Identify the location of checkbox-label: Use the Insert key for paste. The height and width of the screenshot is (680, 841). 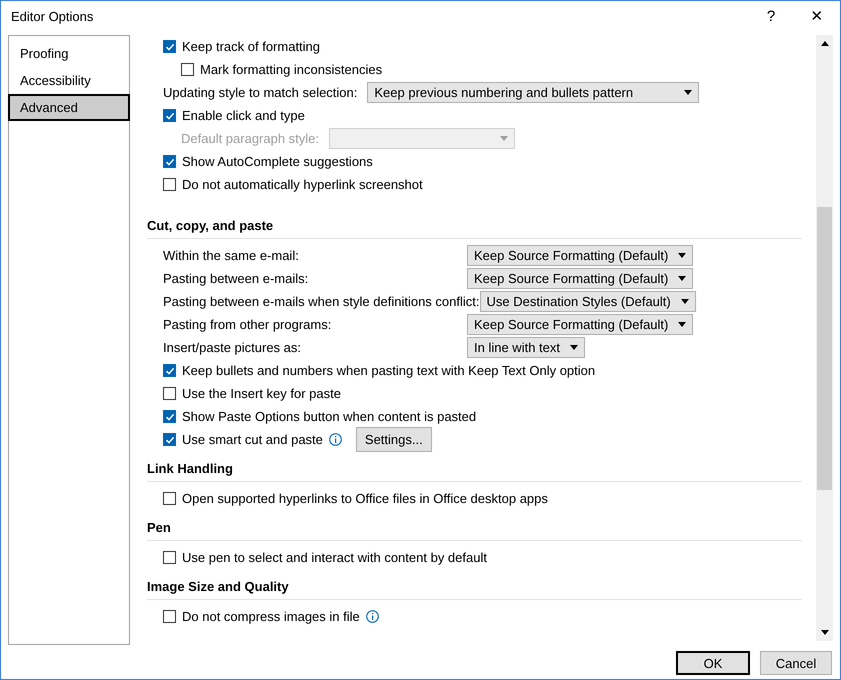
(261, 393).